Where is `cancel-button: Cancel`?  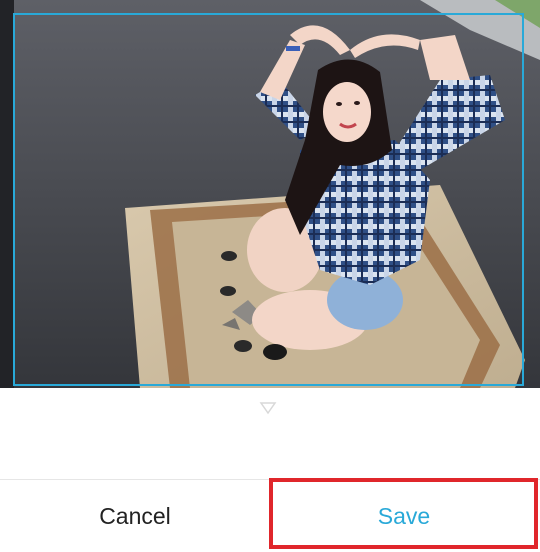
cancel-button: Cancel is located at coordinates (135, 516).